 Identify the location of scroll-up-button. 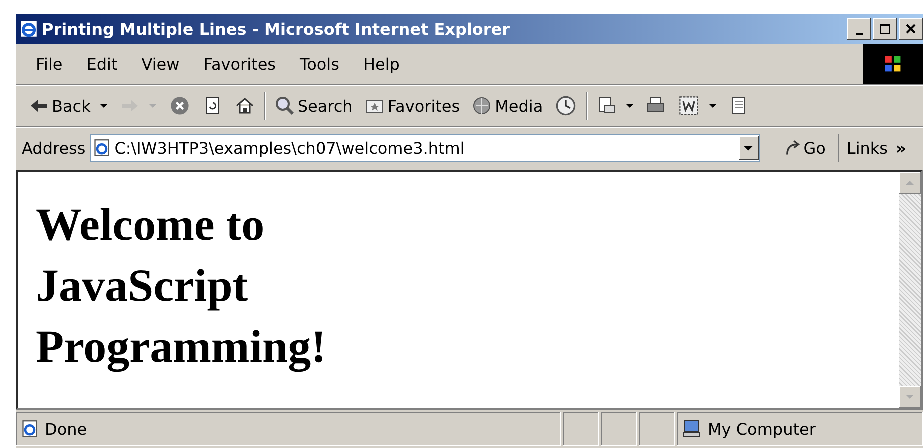
(910, 183).